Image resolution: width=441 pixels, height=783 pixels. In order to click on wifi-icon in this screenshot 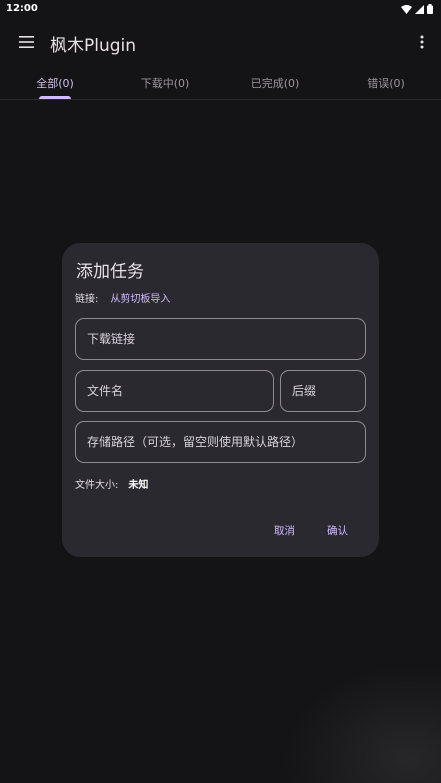, I will do `click(406, 9)`.